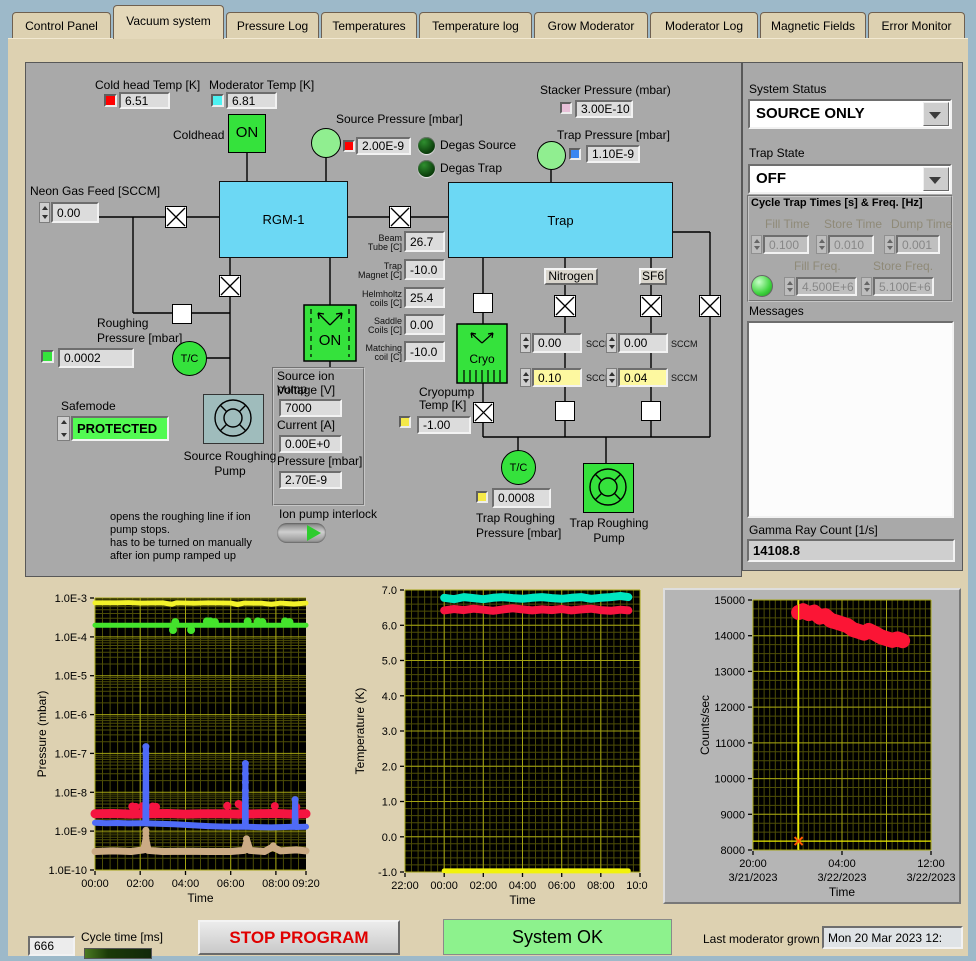  I want to click on nitrogen-setpoint-spinner, so click(525, 377).